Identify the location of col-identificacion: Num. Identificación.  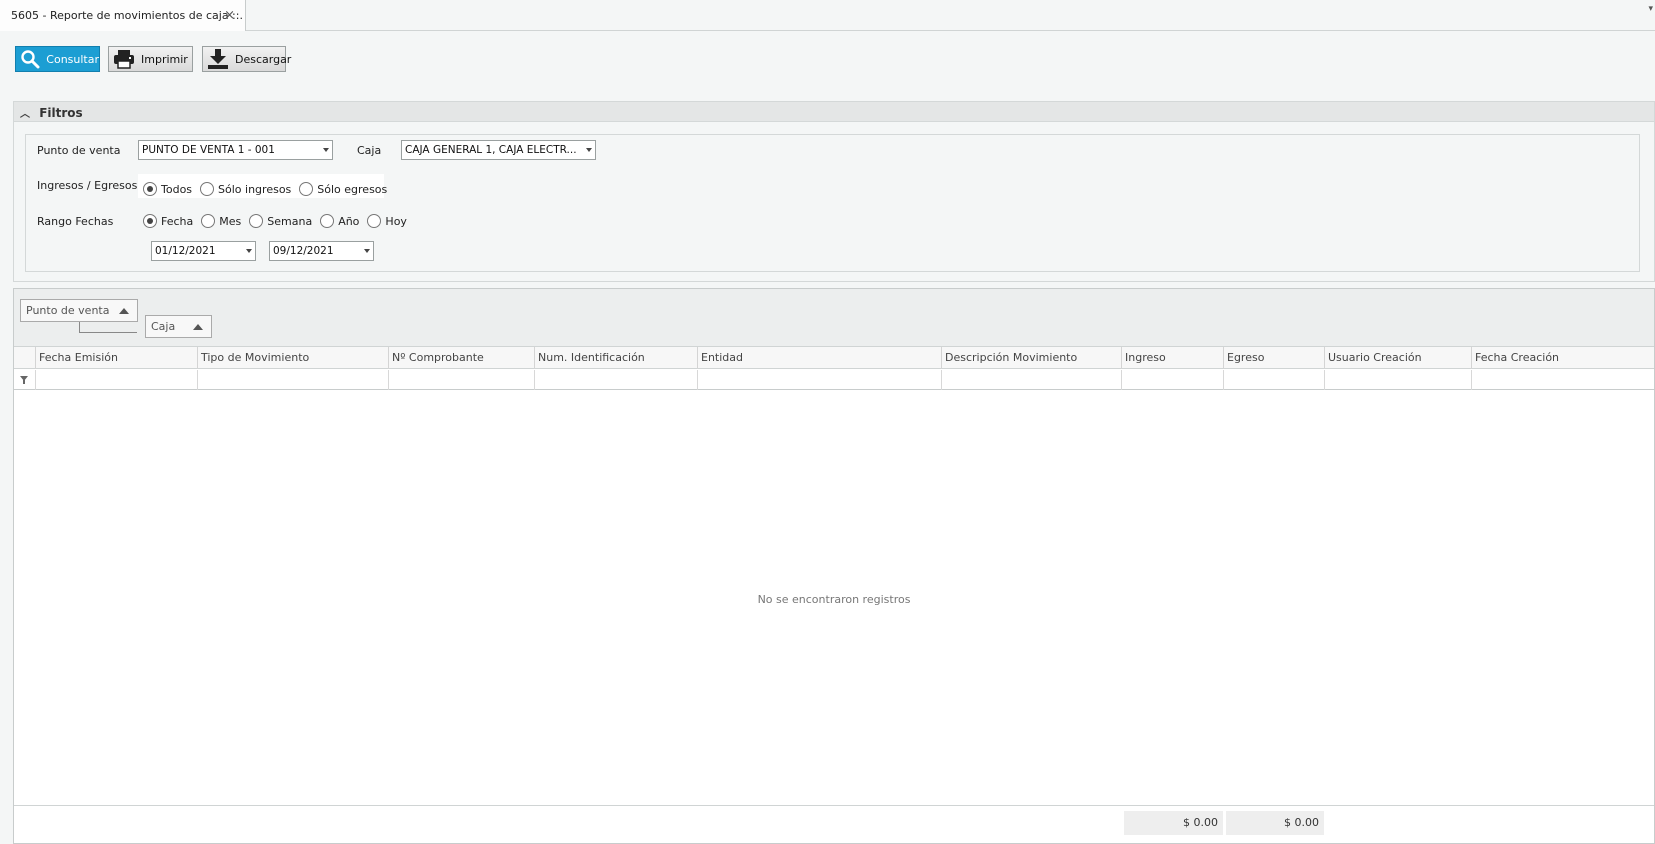
(616, 358).